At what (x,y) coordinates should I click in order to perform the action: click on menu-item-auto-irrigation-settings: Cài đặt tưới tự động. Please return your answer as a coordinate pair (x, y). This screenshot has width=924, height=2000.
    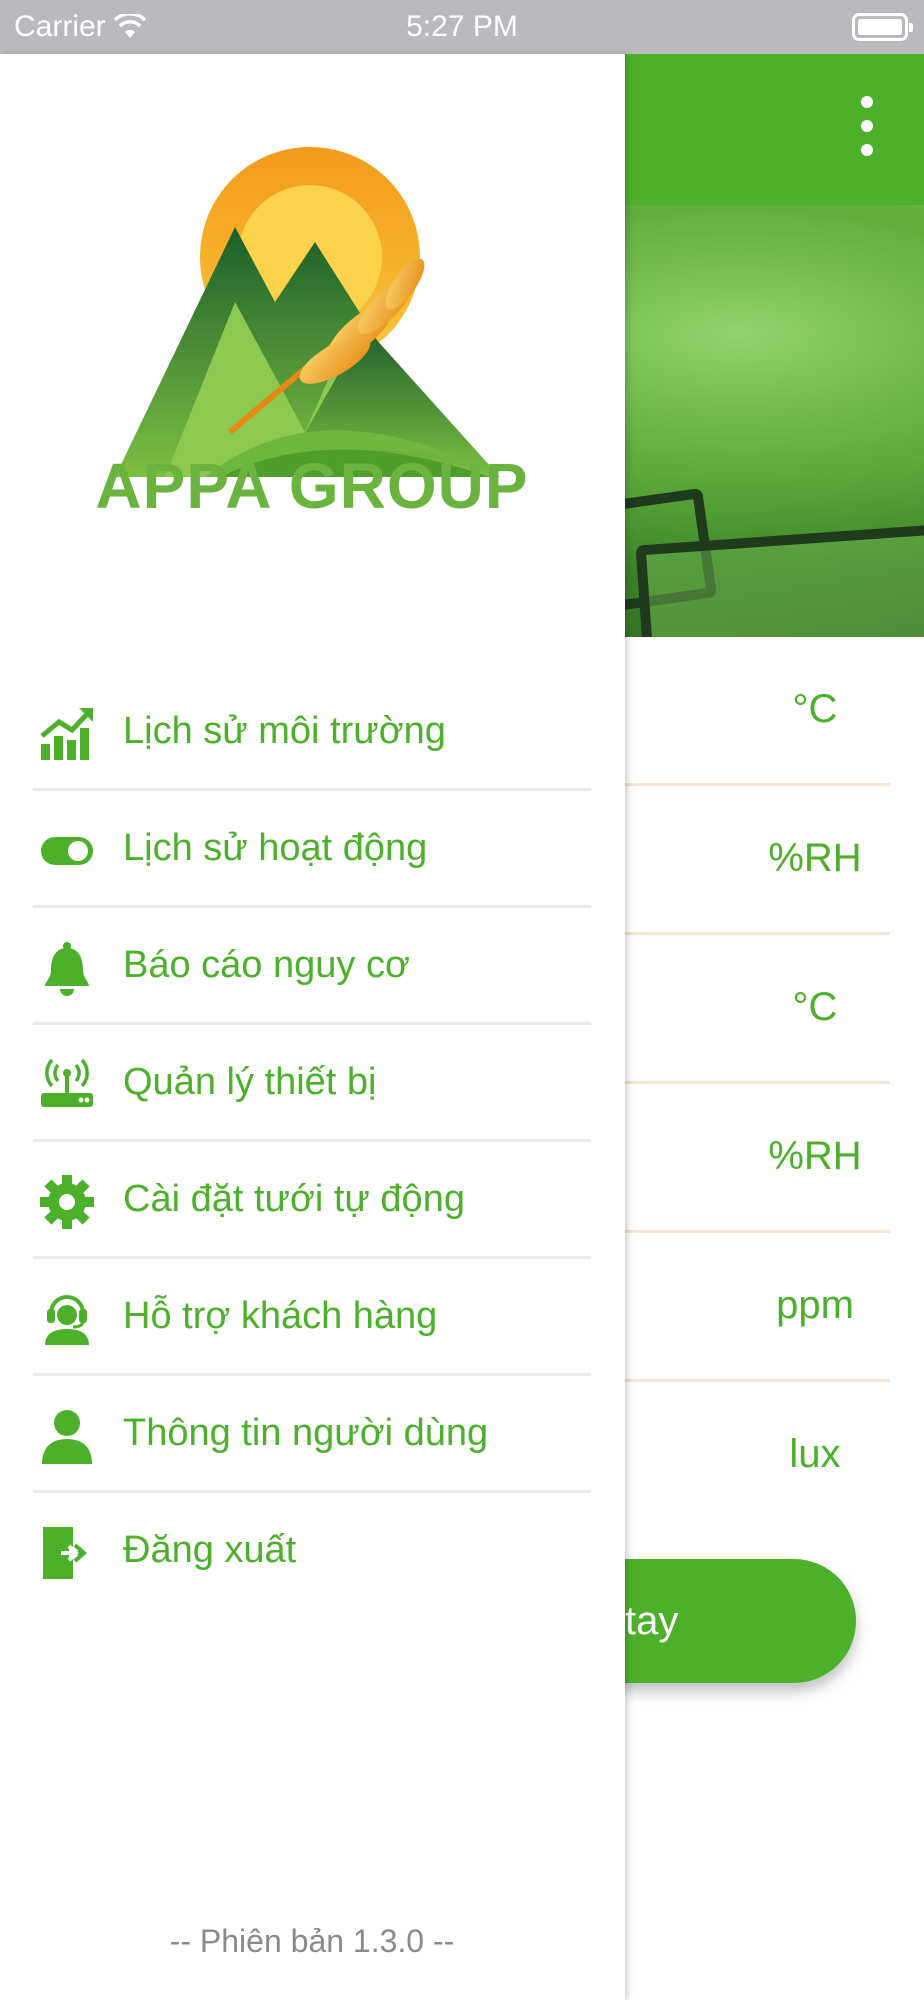
    Looking at the image, I should click on (312, 1200).